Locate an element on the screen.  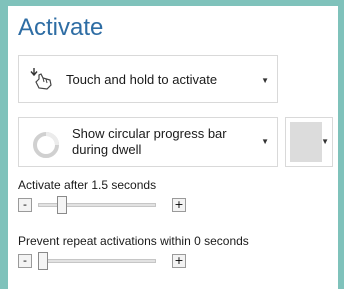
prevent-repeat-decrease-button: - is located at coordinates (25, 261).